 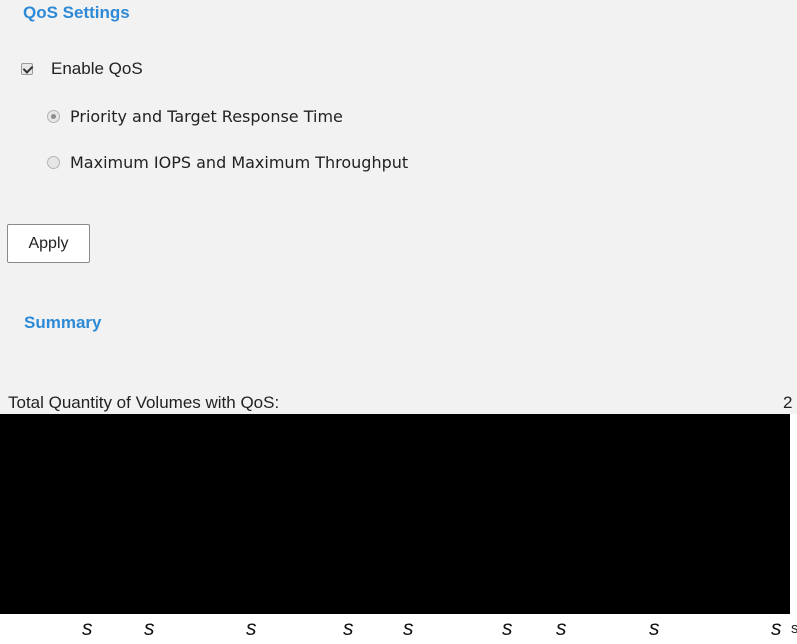 I want to click on max-iops-option: Maximum IOPS and Maximum Throughput, so click(x=227, y=162).